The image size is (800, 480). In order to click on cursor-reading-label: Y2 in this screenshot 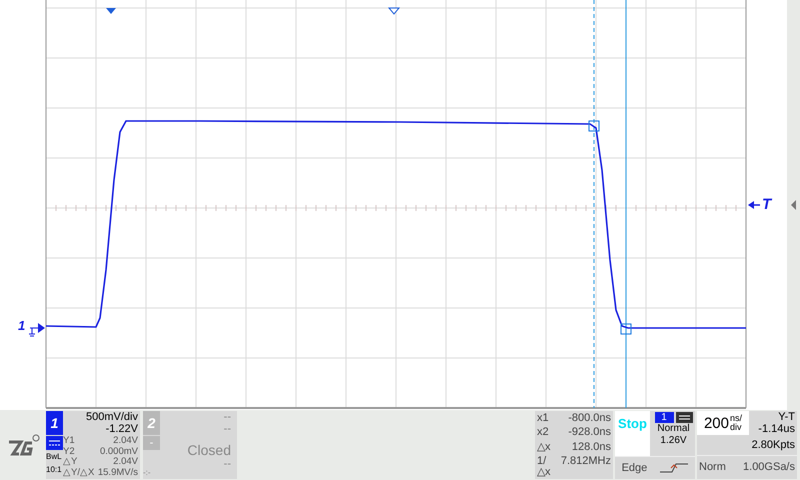, I will do `click(69, 451)`.